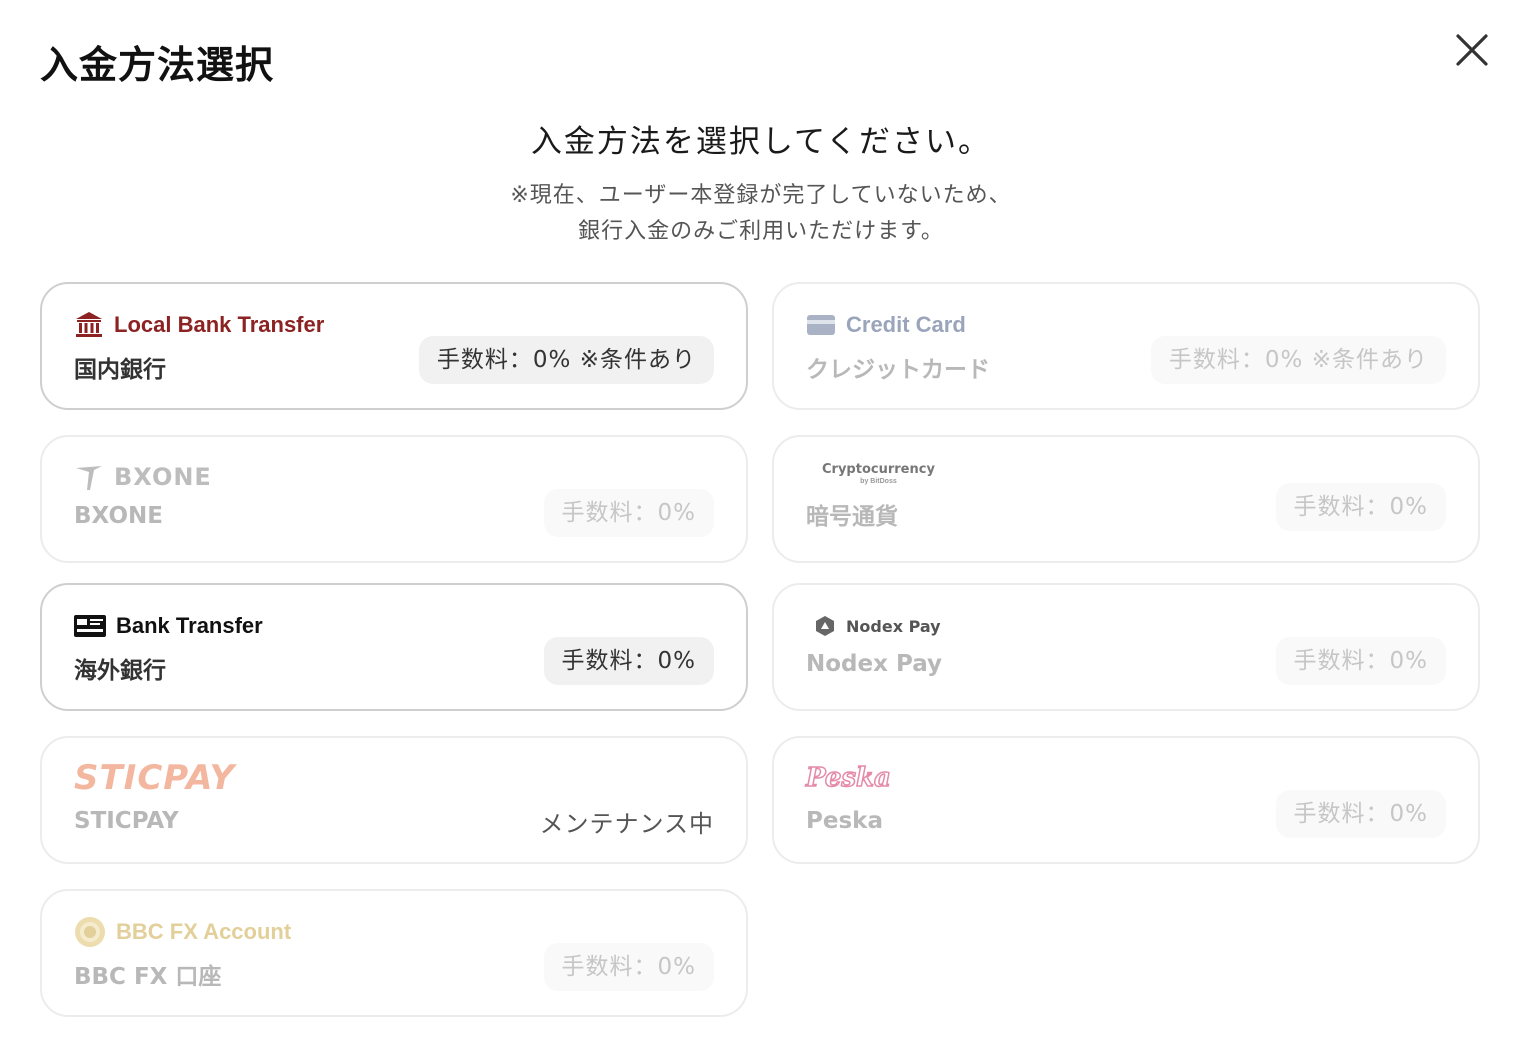 This screenshot has width=1522, height=1058. I want to click on method-card-credit-card: Credit Card クレジットカード 手数料：0% ※条件あり, so click(1126, 346).